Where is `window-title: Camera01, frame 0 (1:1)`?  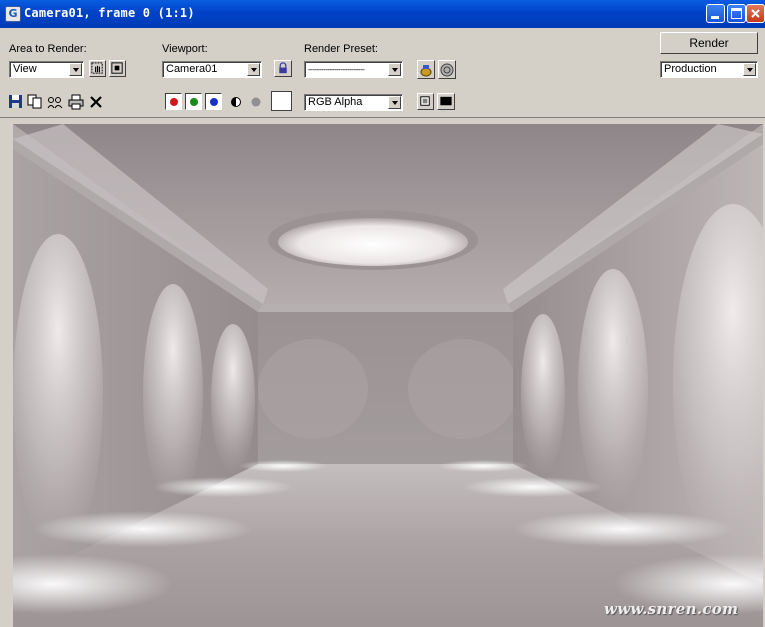 window-title: Camera01, frame 0 (1:1) is located at coordinates (109, 13).